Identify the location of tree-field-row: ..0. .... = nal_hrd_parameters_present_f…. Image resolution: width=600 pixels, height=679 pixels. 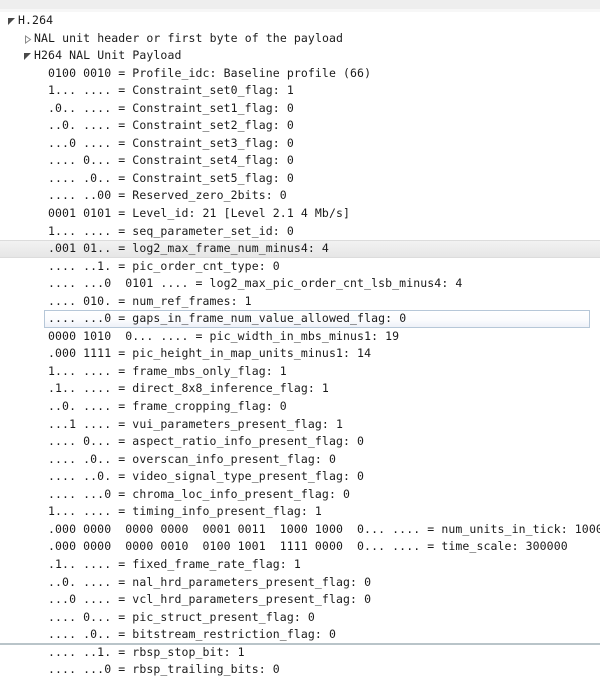
(300, 583).